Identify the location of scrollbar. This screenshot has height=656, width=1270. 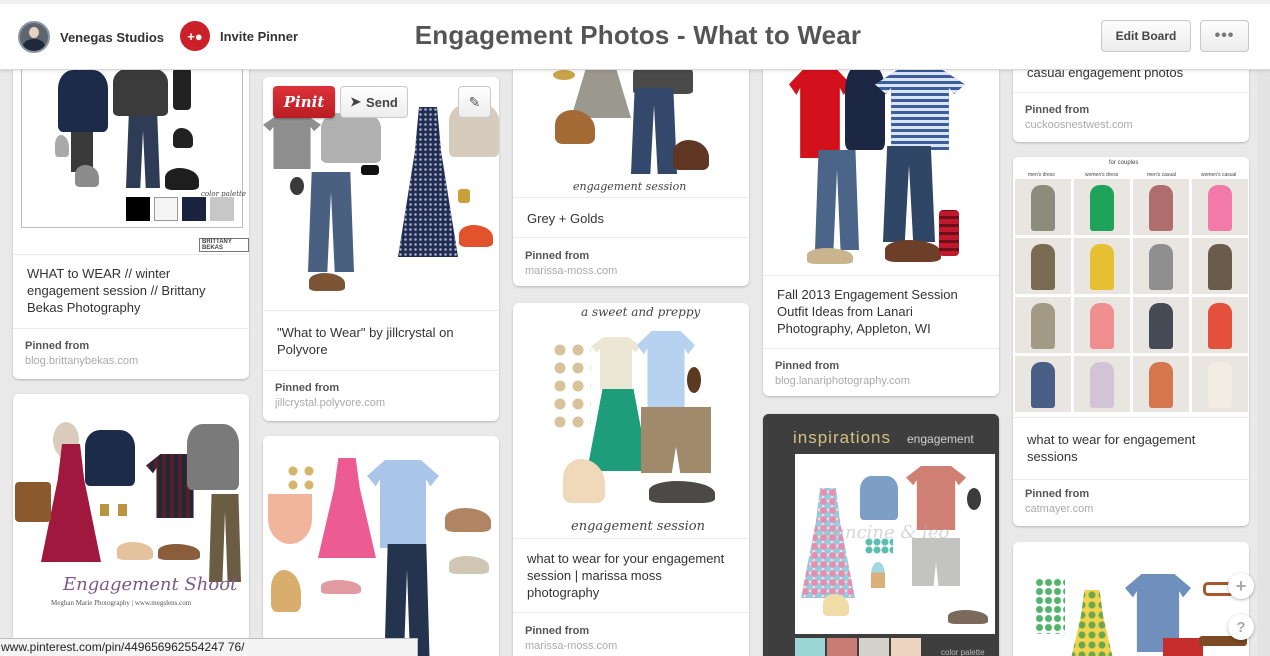
(1263, 363).